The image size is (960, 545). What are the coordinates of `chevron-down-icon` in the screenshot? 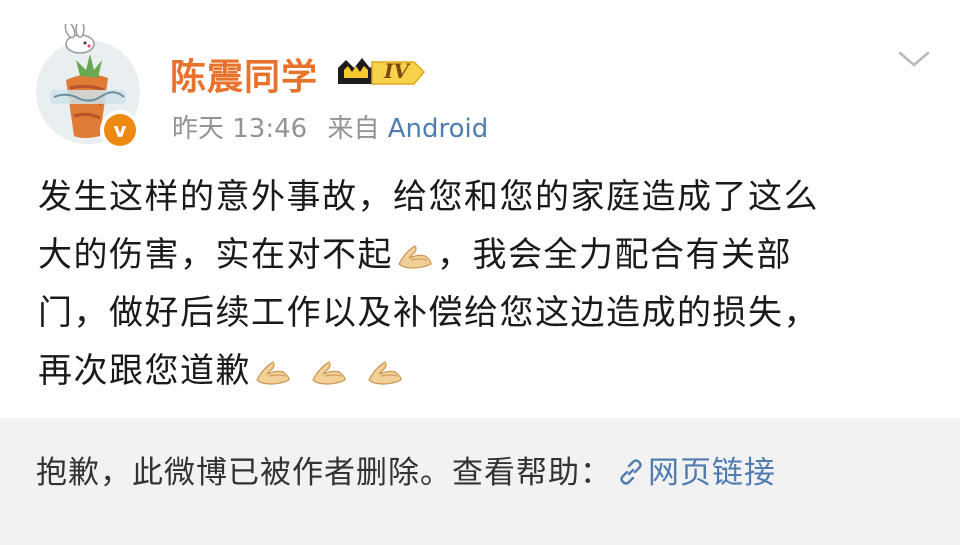 It's located at (914, 59).